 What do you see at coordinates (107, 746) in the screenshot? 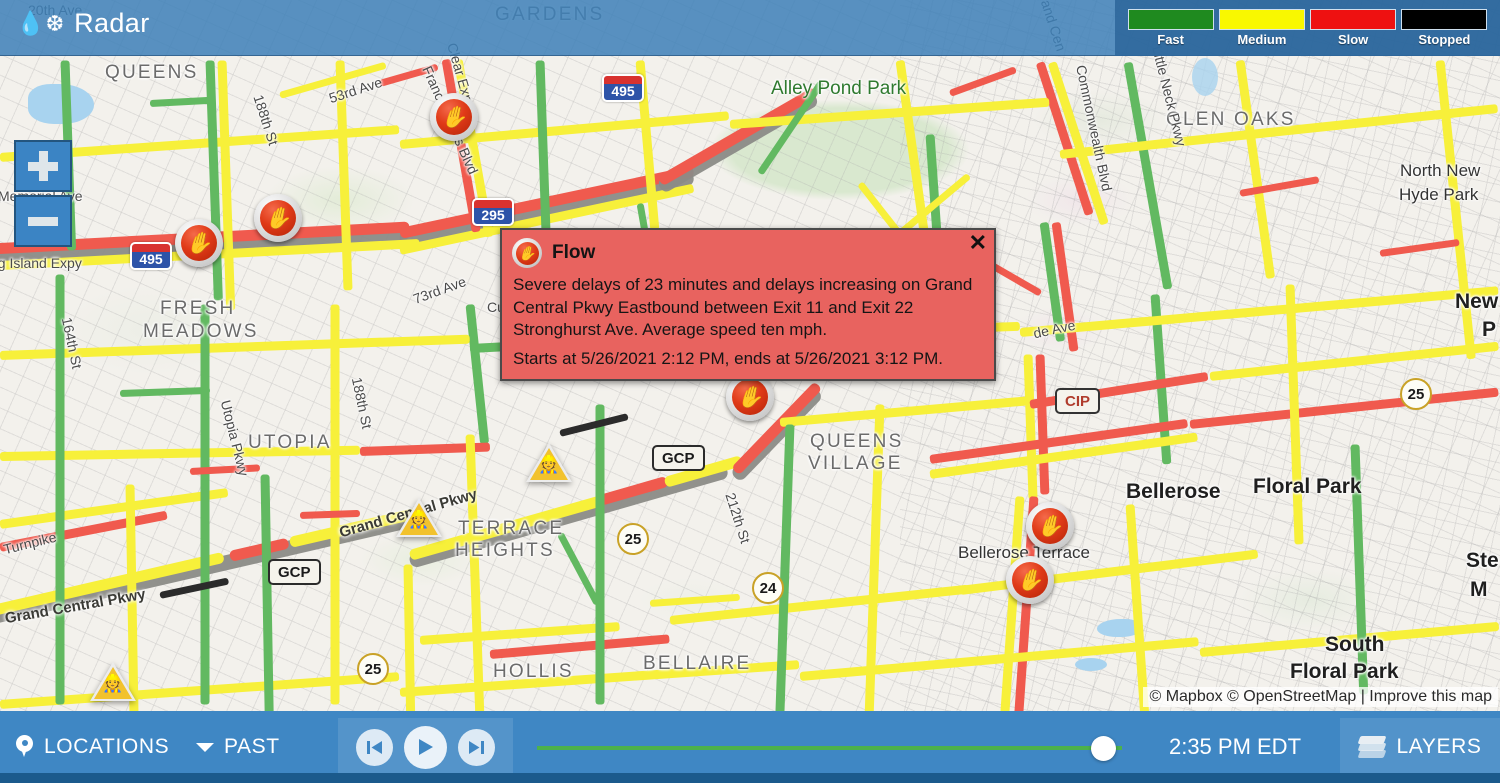
I see `locations-label: LOCATIONS` at bounding box center [107, 746].